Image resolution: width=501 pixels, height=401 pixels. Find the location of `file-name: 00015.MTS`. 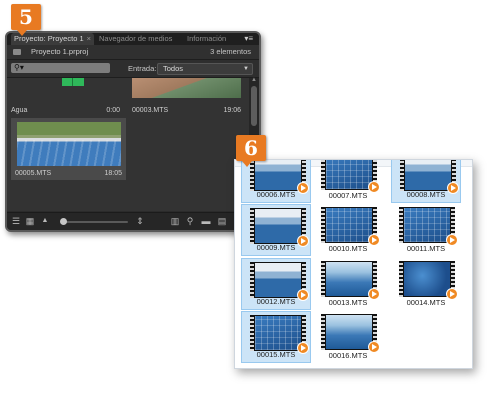

file-name: 00015.MTS is located at coordinates (276, 354).